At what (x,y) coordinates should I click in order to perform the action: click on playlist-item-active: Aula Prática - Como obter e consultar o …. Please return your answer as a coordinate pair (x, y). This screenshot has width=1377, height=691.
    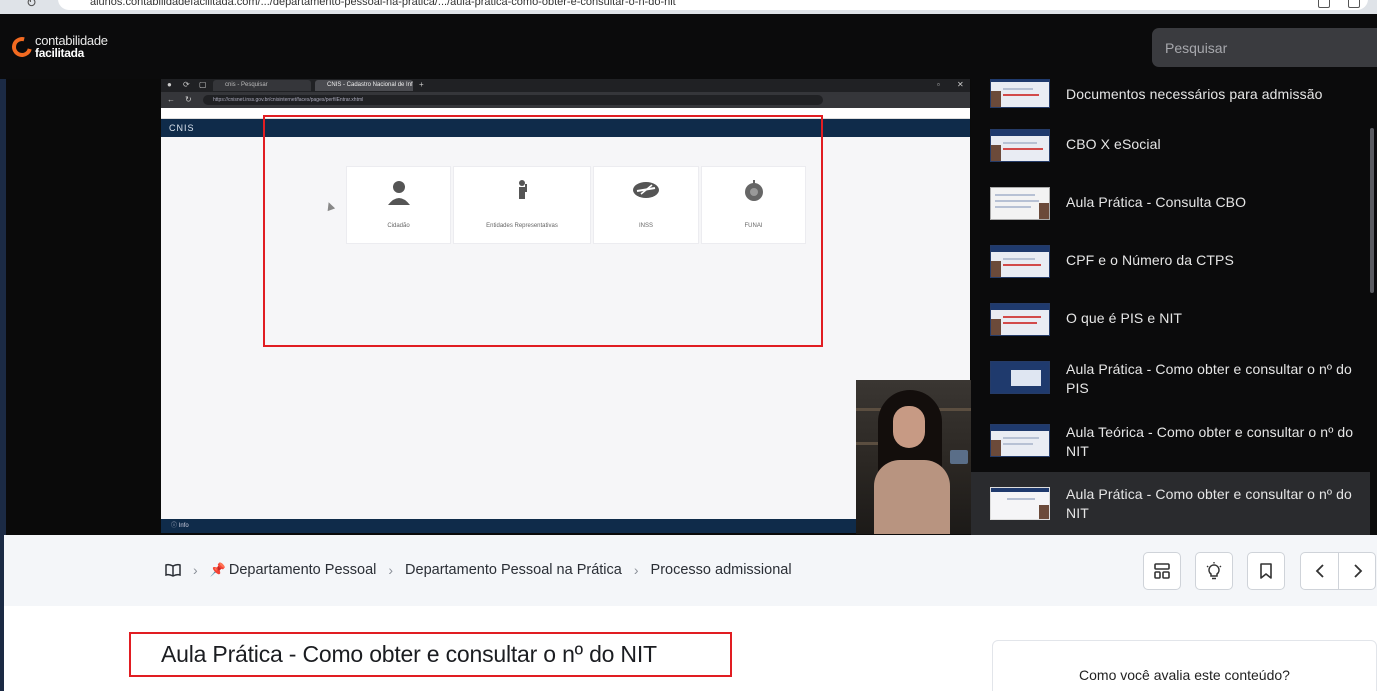
    Looking at the image, I should click on (1170, 503).